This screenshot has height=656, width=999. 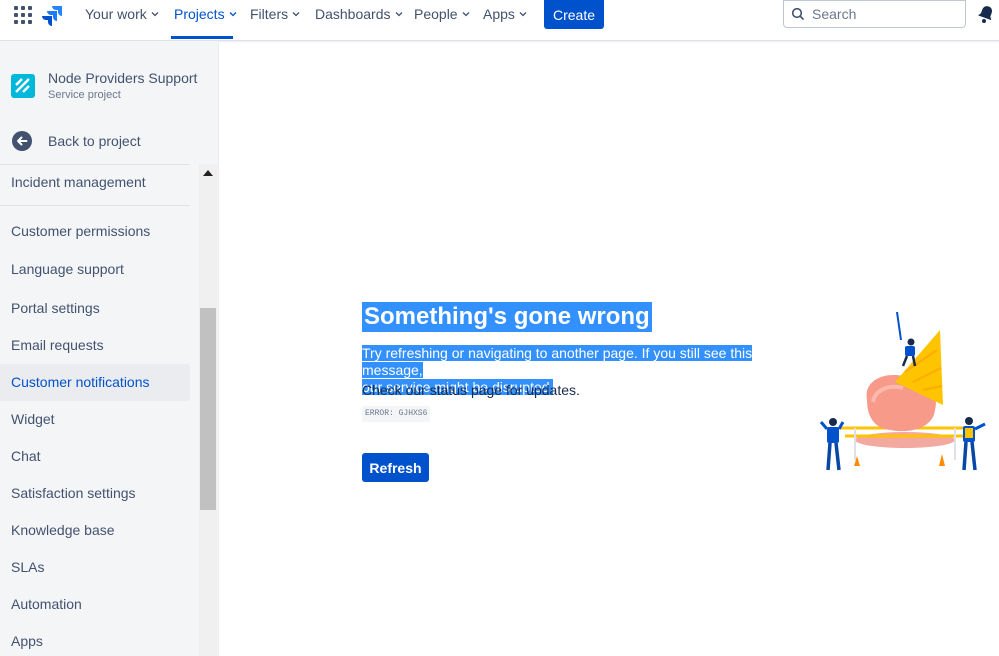 I want to click on sidebar-item-satisfaction-settings: Satisfaction settings, so click(x=95, y=493).